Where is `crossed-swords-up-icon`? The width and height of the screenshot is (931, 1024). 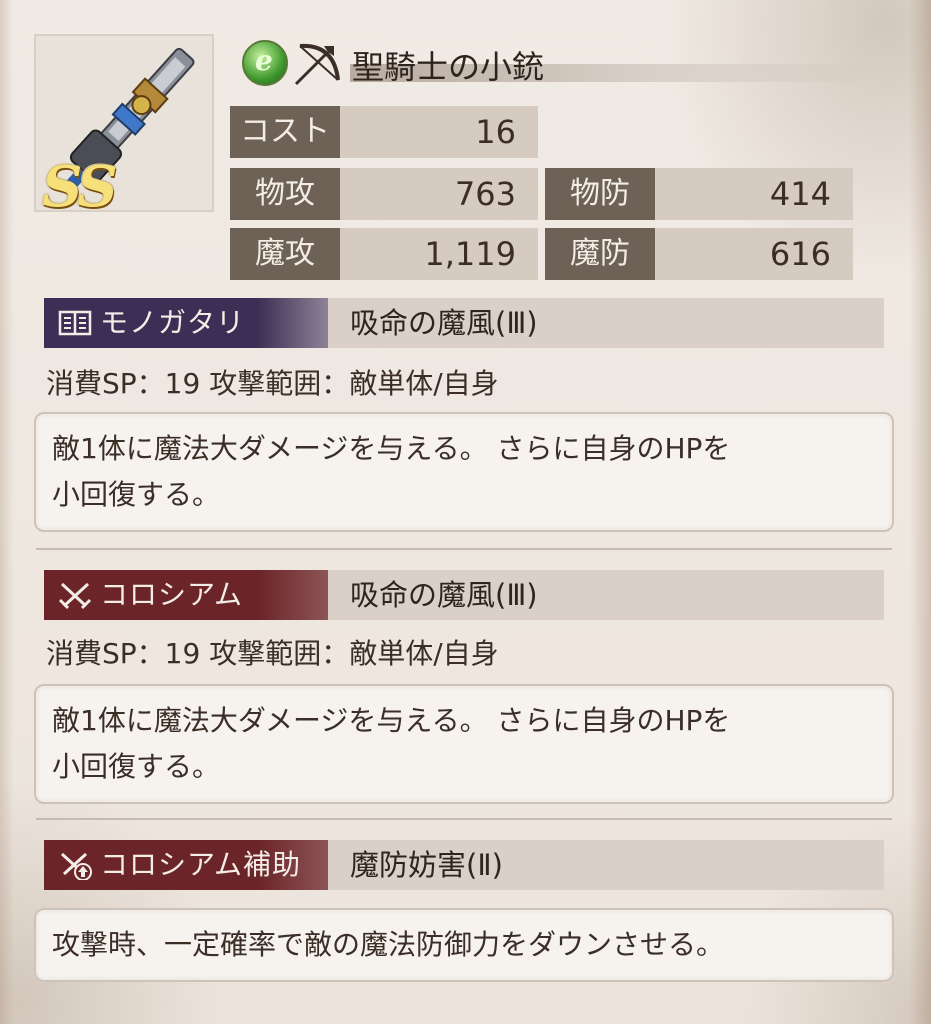 crossed-swords-up-icon is located at coordinates (76, 866).